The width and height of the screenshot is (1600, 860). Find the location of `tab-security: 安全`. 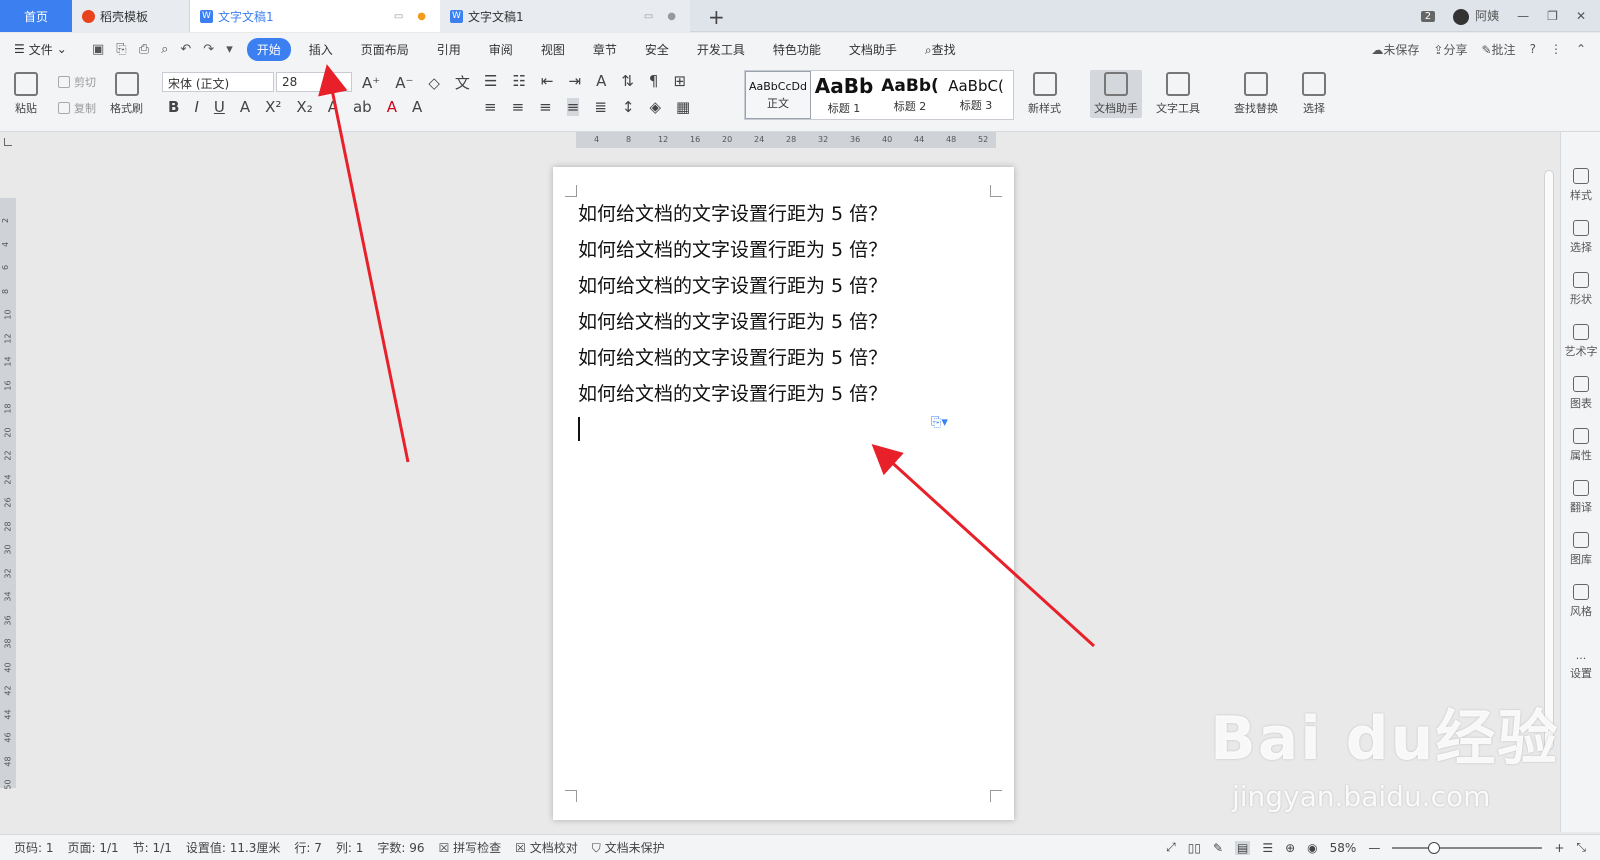

tab-security: 安全 is located at coordinates (657, 49).